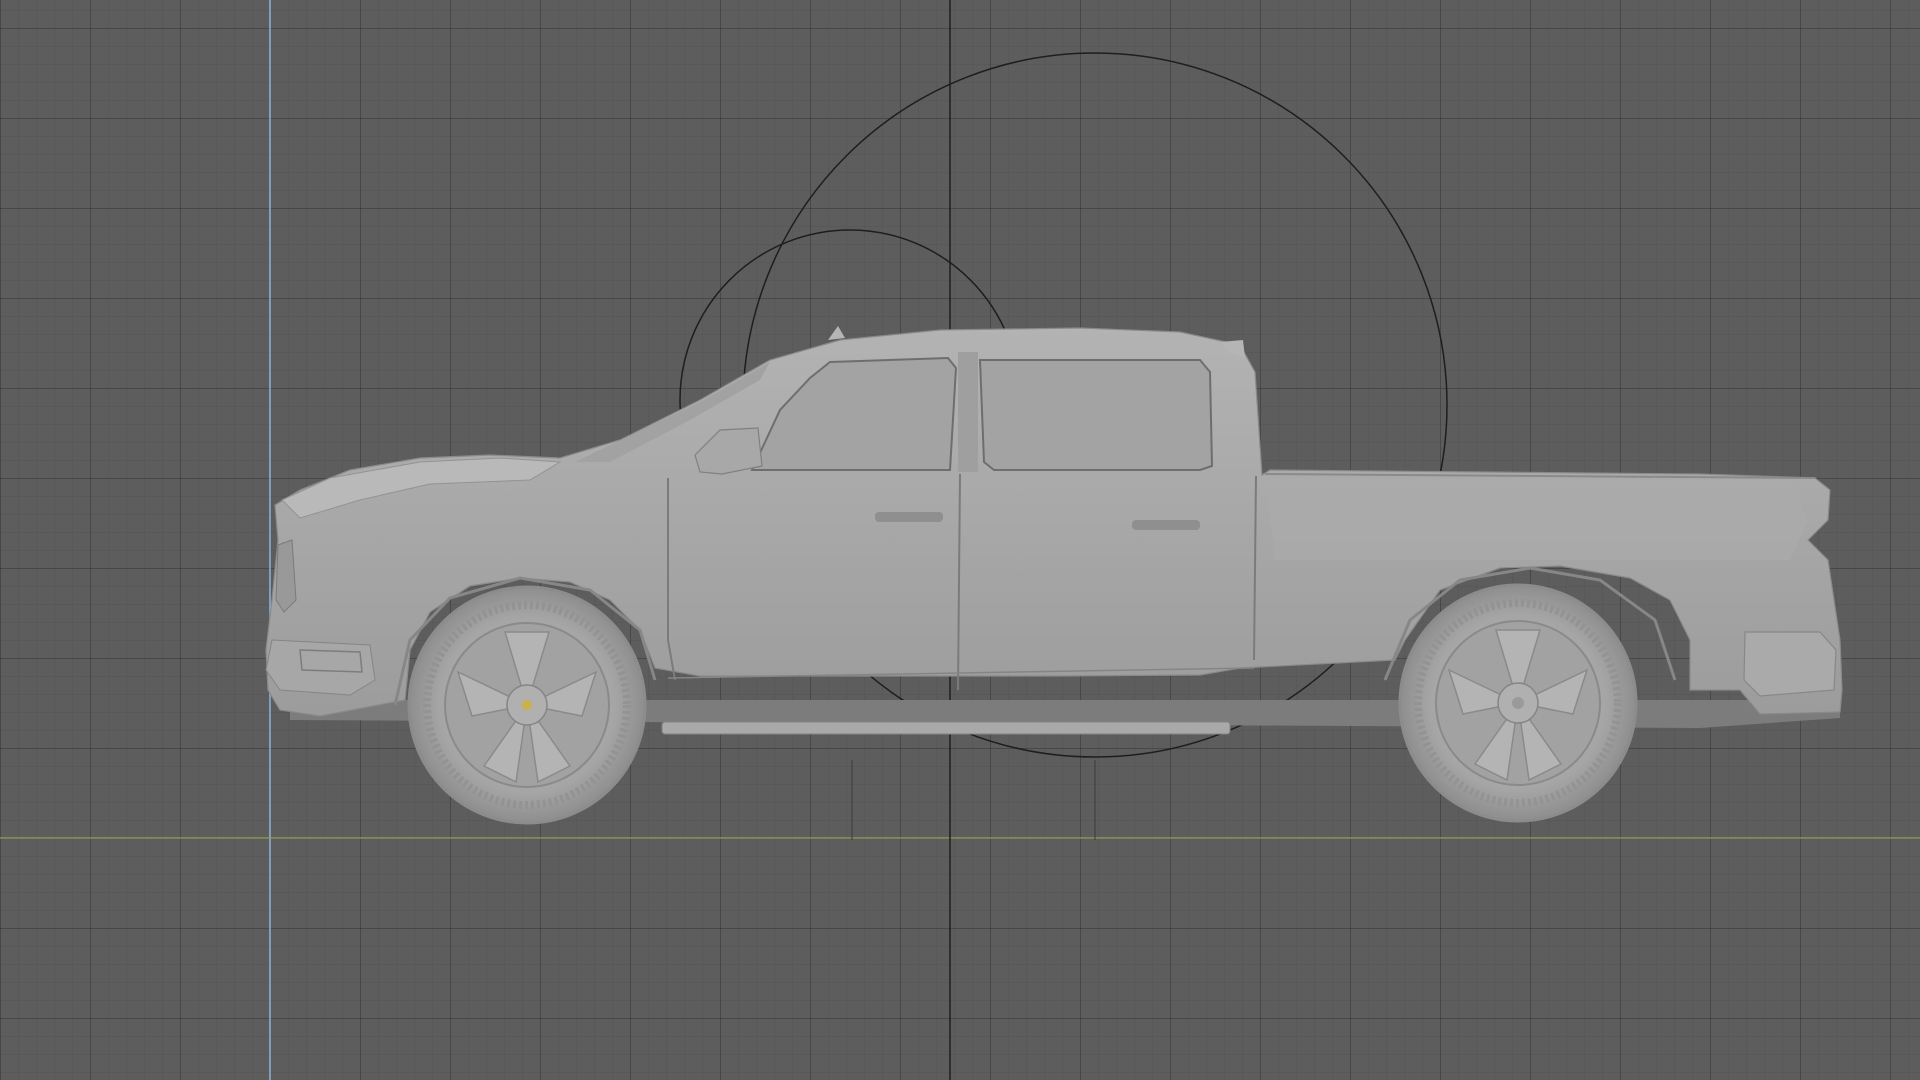 Image resolution: width=1920 pixels, height=1080 pixels. Describe the element at coordinates (1096, 415) in the screenshot. I see `rear-door-window` at that location.